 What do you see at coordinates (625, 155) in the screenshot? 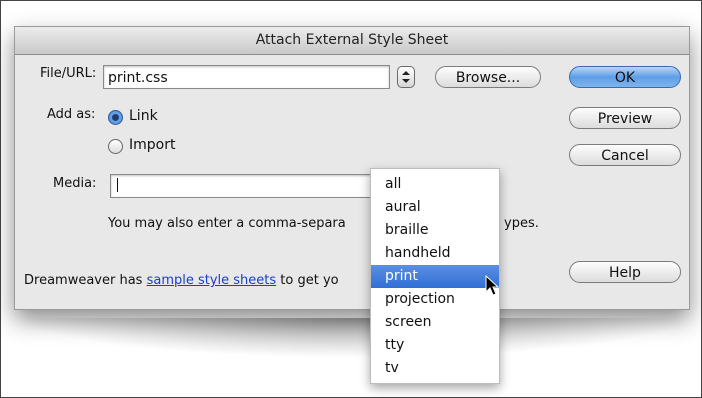
I see `cancel-button: Cancel` at bounding box center [625, 155].